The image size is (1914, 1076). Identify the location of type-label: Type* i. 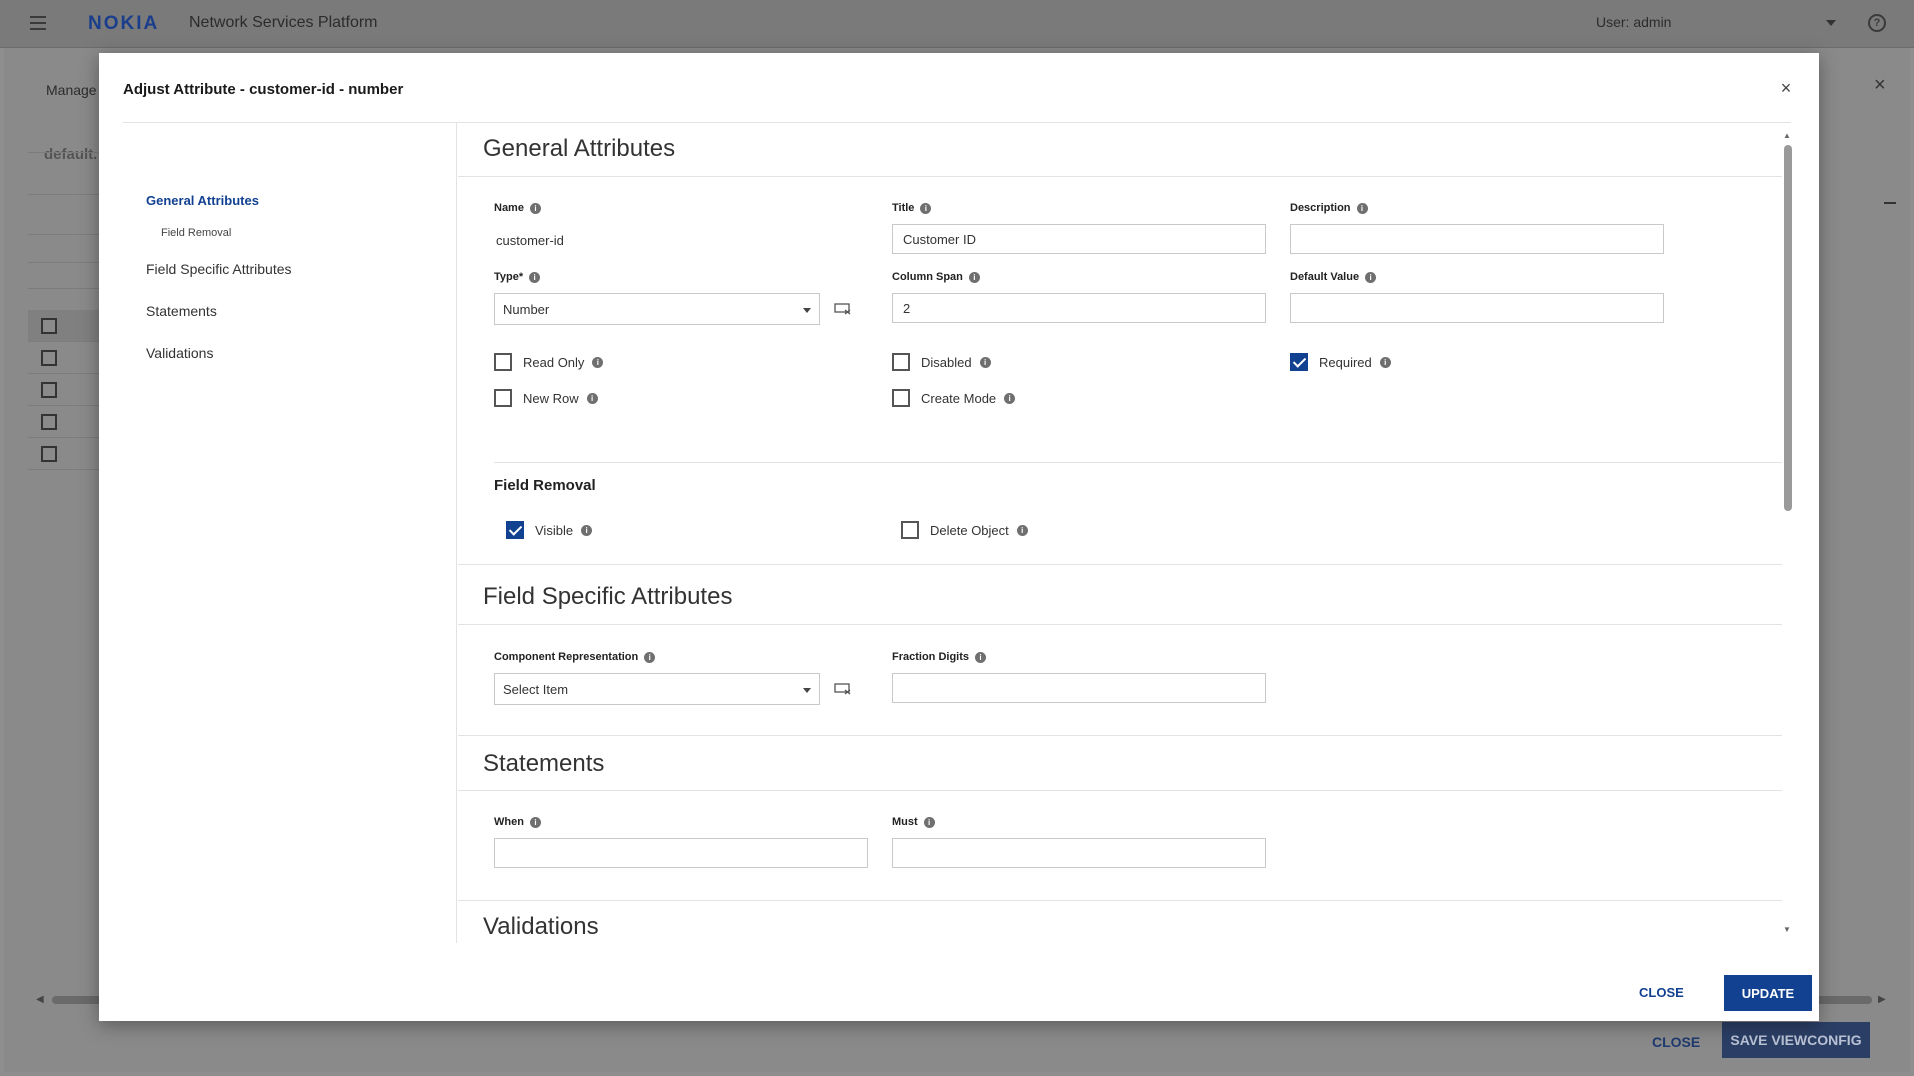
(517, 277).